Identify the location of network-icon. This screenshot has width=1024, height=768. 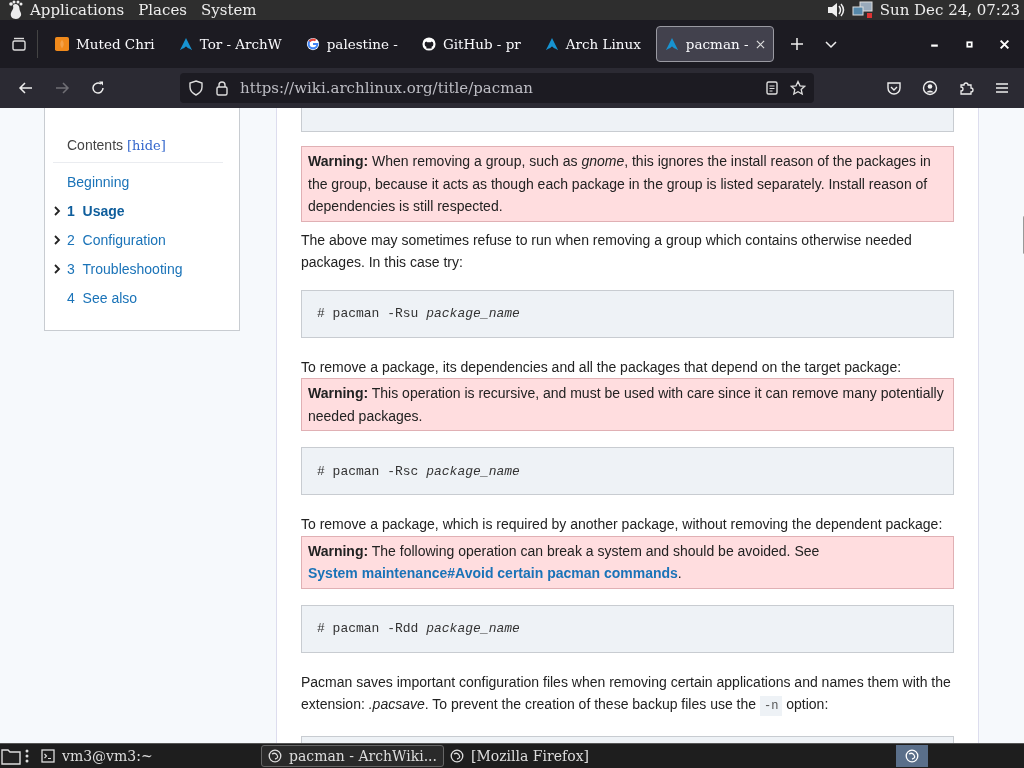
(862, 10).